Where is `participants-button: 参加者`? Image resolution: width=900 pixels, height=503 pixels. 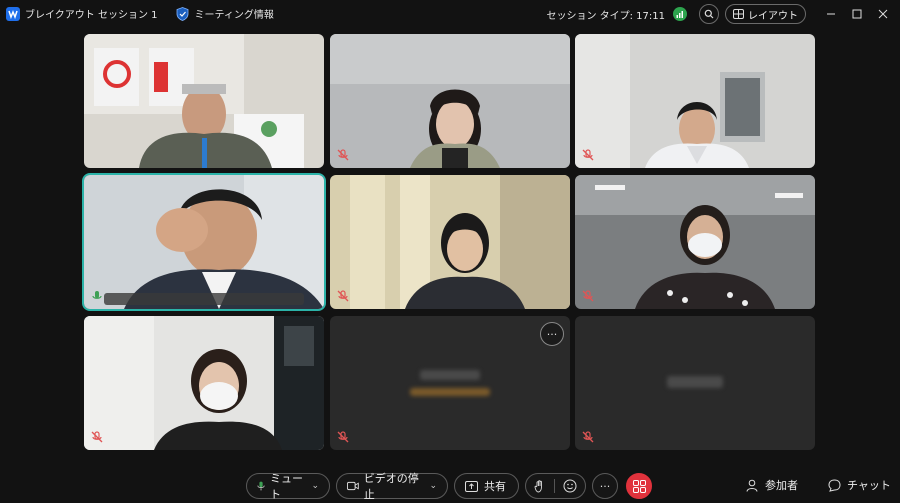
participants-button: 参加者 is located at coordinates (772, 485).